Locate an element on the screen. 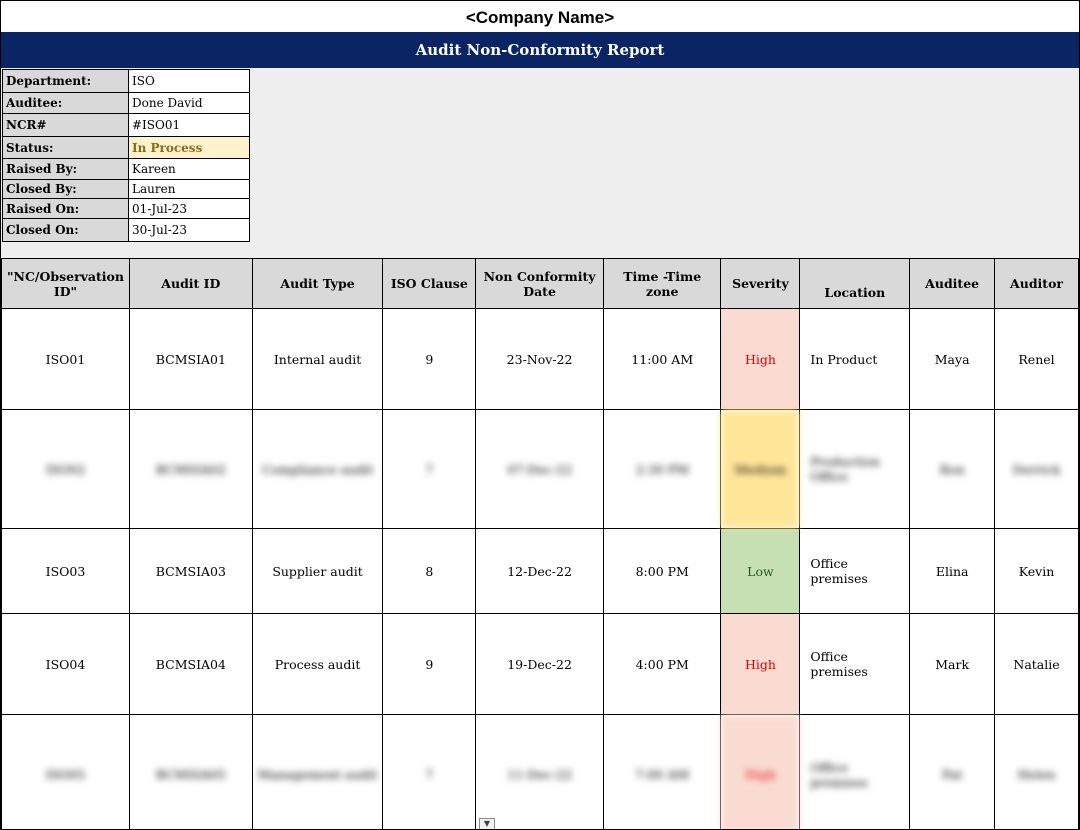 This screenshot has height=830, width=1080. cell-nc-date: 19-Dec-22 is located at coordinates (539, 664).